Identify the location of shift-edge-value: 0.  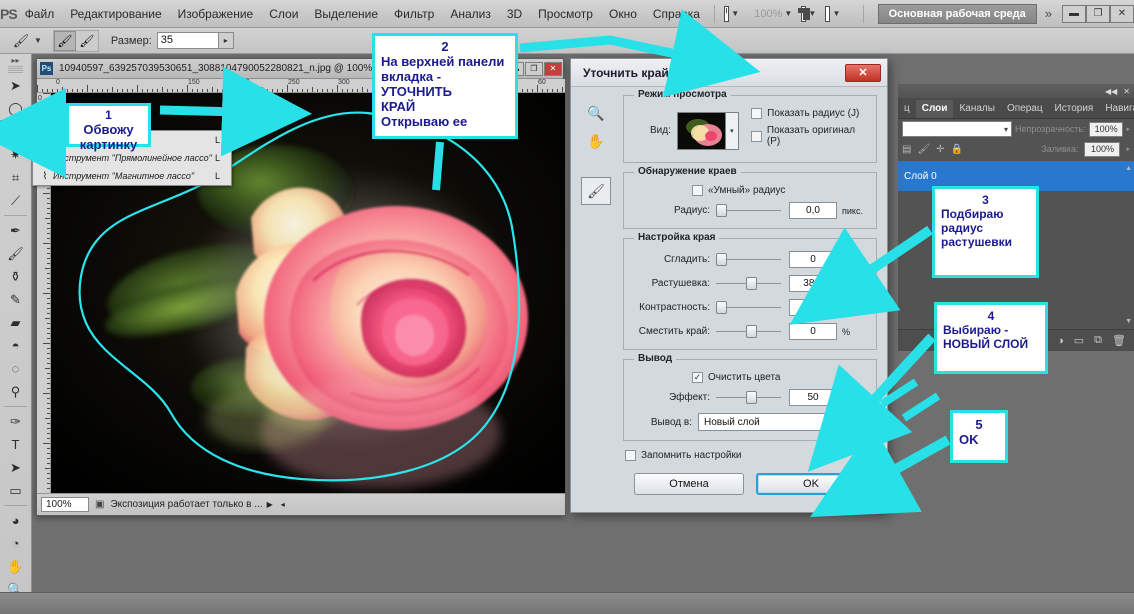
(813, 331).